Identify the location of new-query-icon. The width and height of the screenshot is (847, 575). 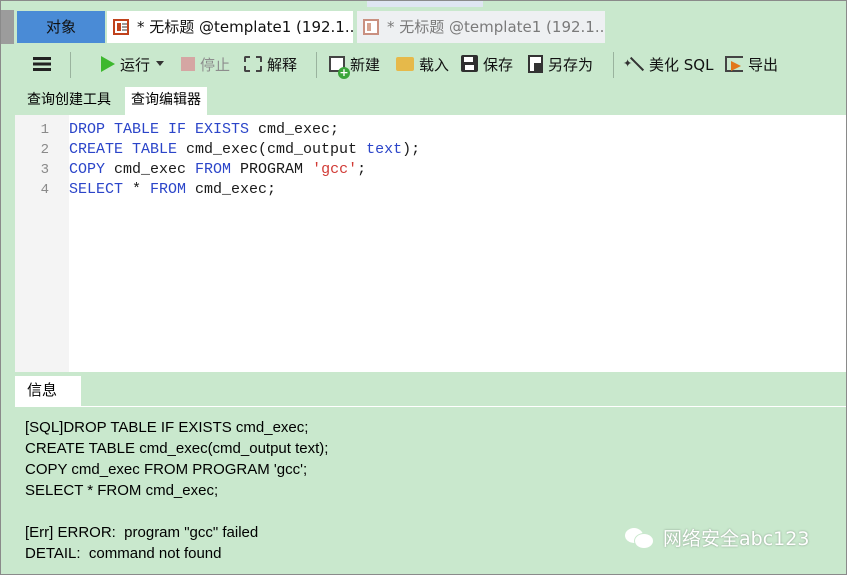
(339, 67).